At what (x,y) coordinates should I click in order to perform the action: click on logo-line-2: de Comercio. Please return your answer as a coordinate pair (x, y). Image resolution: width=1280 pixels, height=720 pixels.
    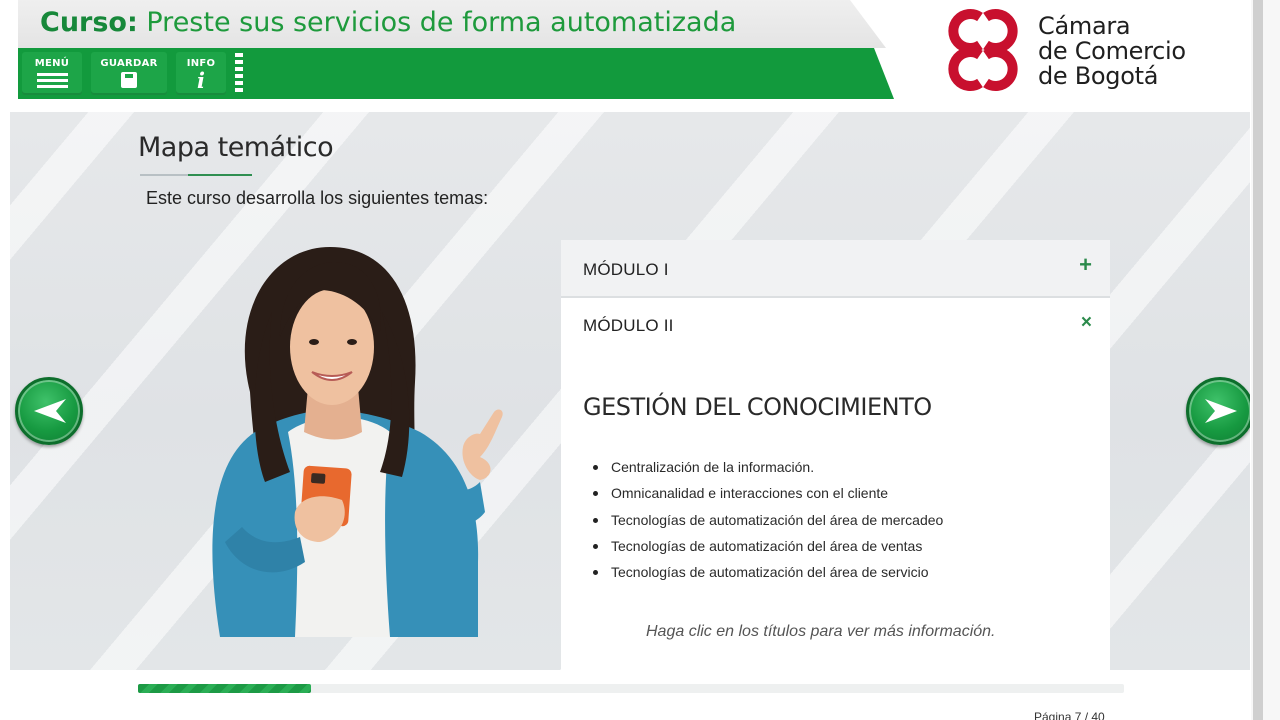
    Looking at the image, I should click on (1112, 51).